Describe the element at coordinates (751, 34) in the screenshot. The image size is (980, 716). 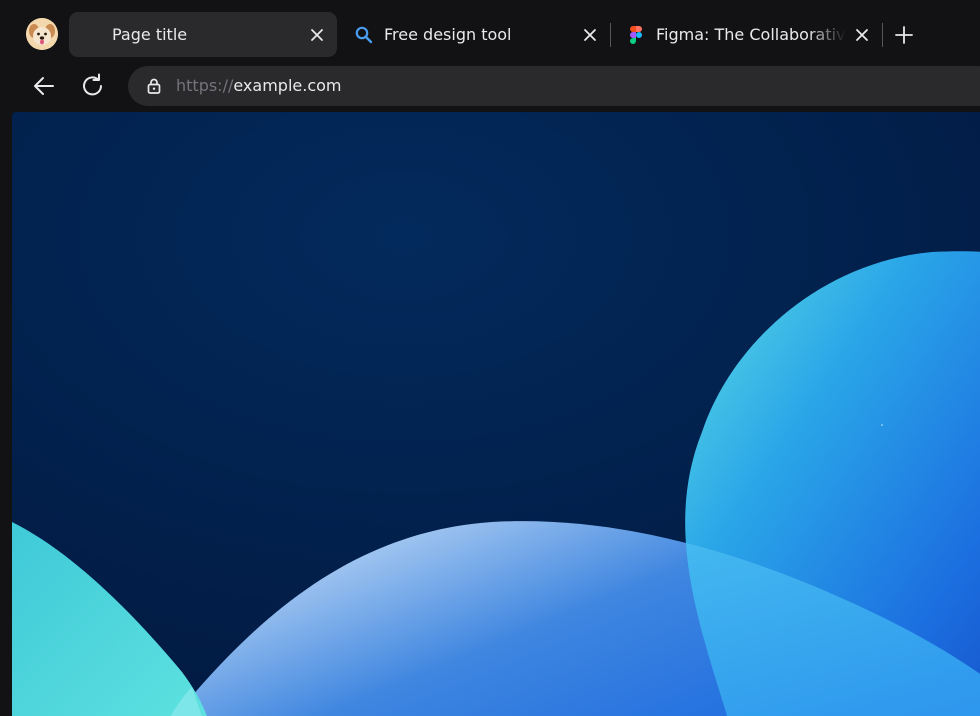
I see `tab-title: Figma: The Collaborative` at that location.